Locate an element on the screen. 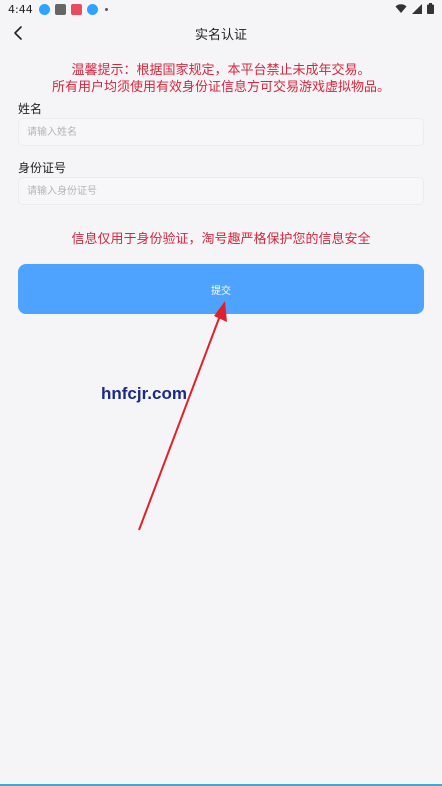 This screenshot has height=786, width=442. submit-button: 提交 is located at coordinates (221, 289).